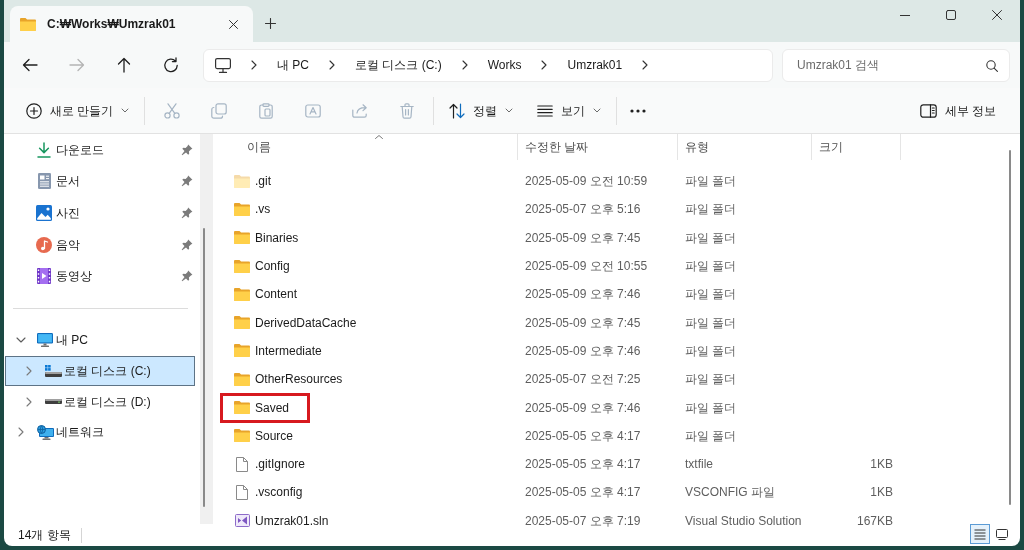 The width and height of the screenshot is (1024, 550). Describe the element at coordinates (276, 294) in the screenshot. I see `file-name: Content` at that location.